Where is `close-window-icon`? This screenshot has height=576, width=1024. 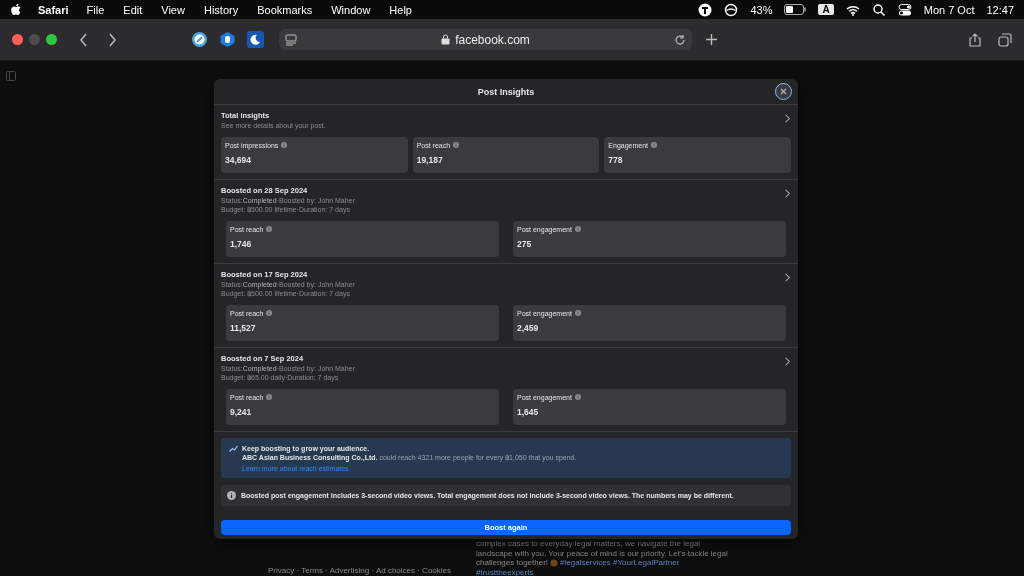 close-window-icon is located at coordinates (17, 39).